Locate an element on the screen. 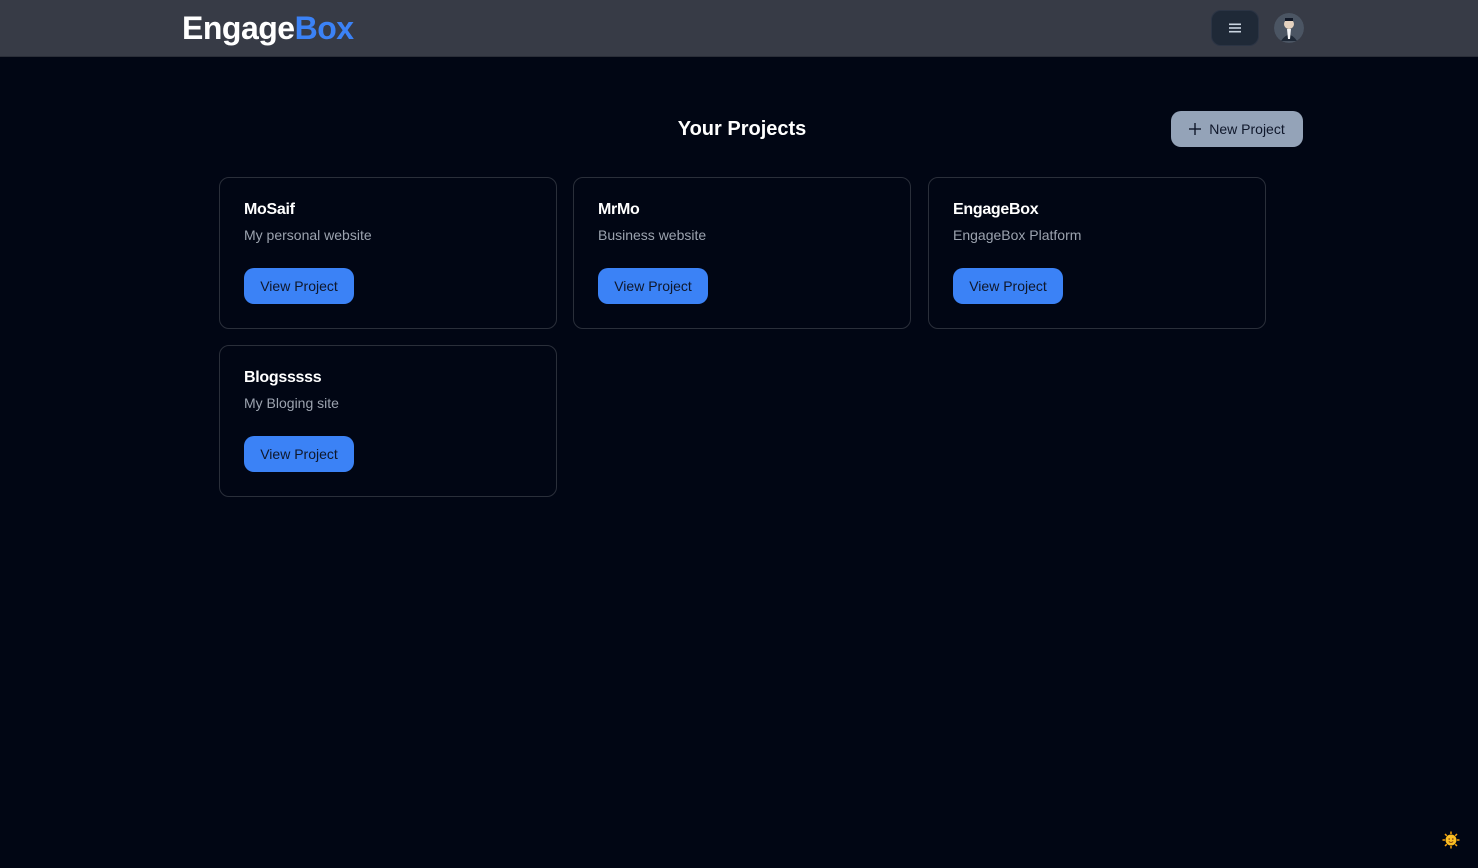 This screenshot has height=868, width=1478. menu-button is located at coordinates (1235, 28).